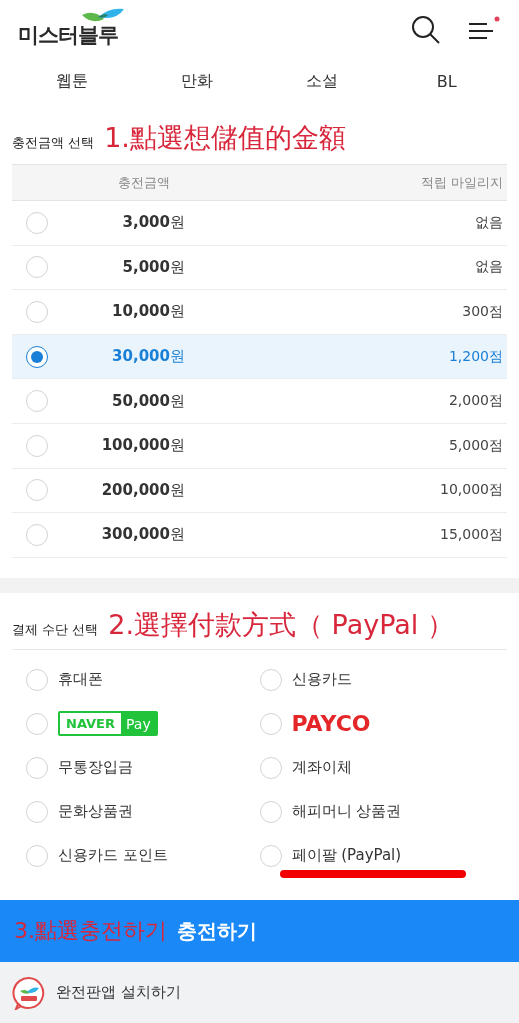 The image size is (519, 1023). What do you see at coordinates (225, 138) in the screenshot?
I see `annotation: 1.點選想儲值的金額` at bounding box center [225, 138].